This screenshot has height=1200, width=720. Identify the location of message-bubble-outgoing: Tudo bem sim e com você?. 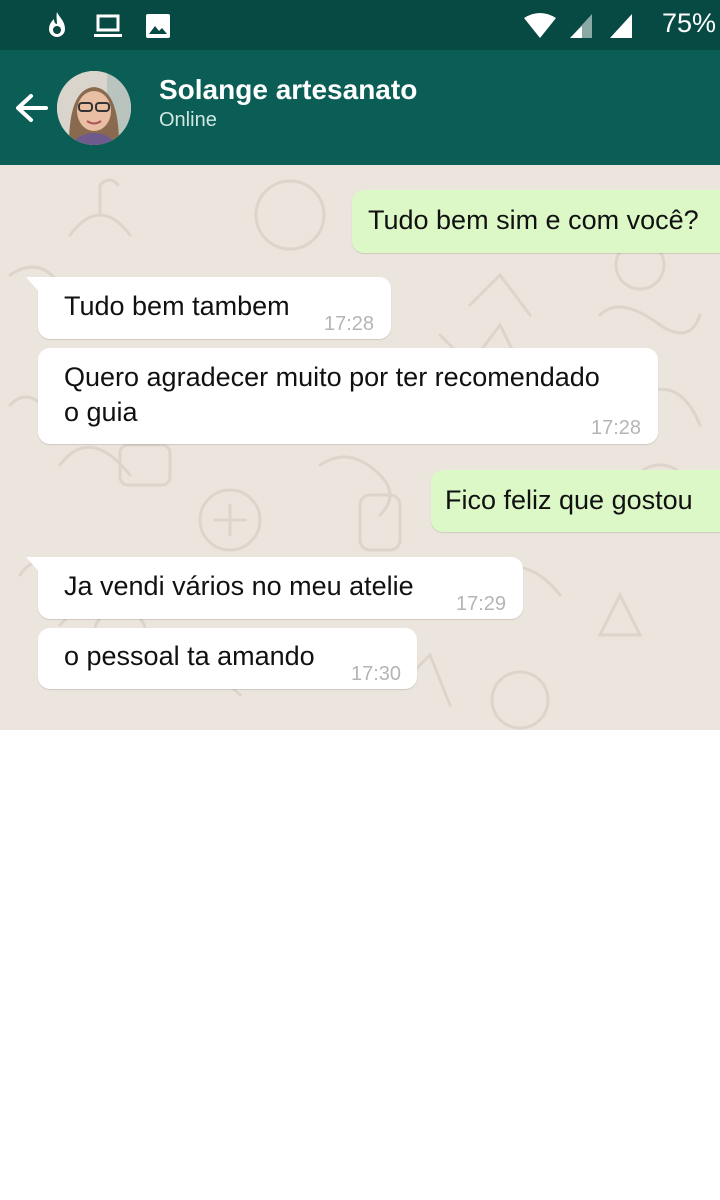
(536, 221).